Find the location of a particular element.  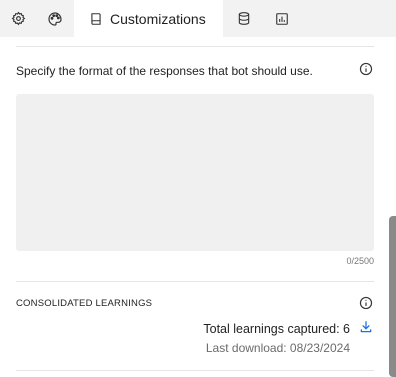

last-download-text: Last download: 08/23/2024 is located at coordinates (277, 348).